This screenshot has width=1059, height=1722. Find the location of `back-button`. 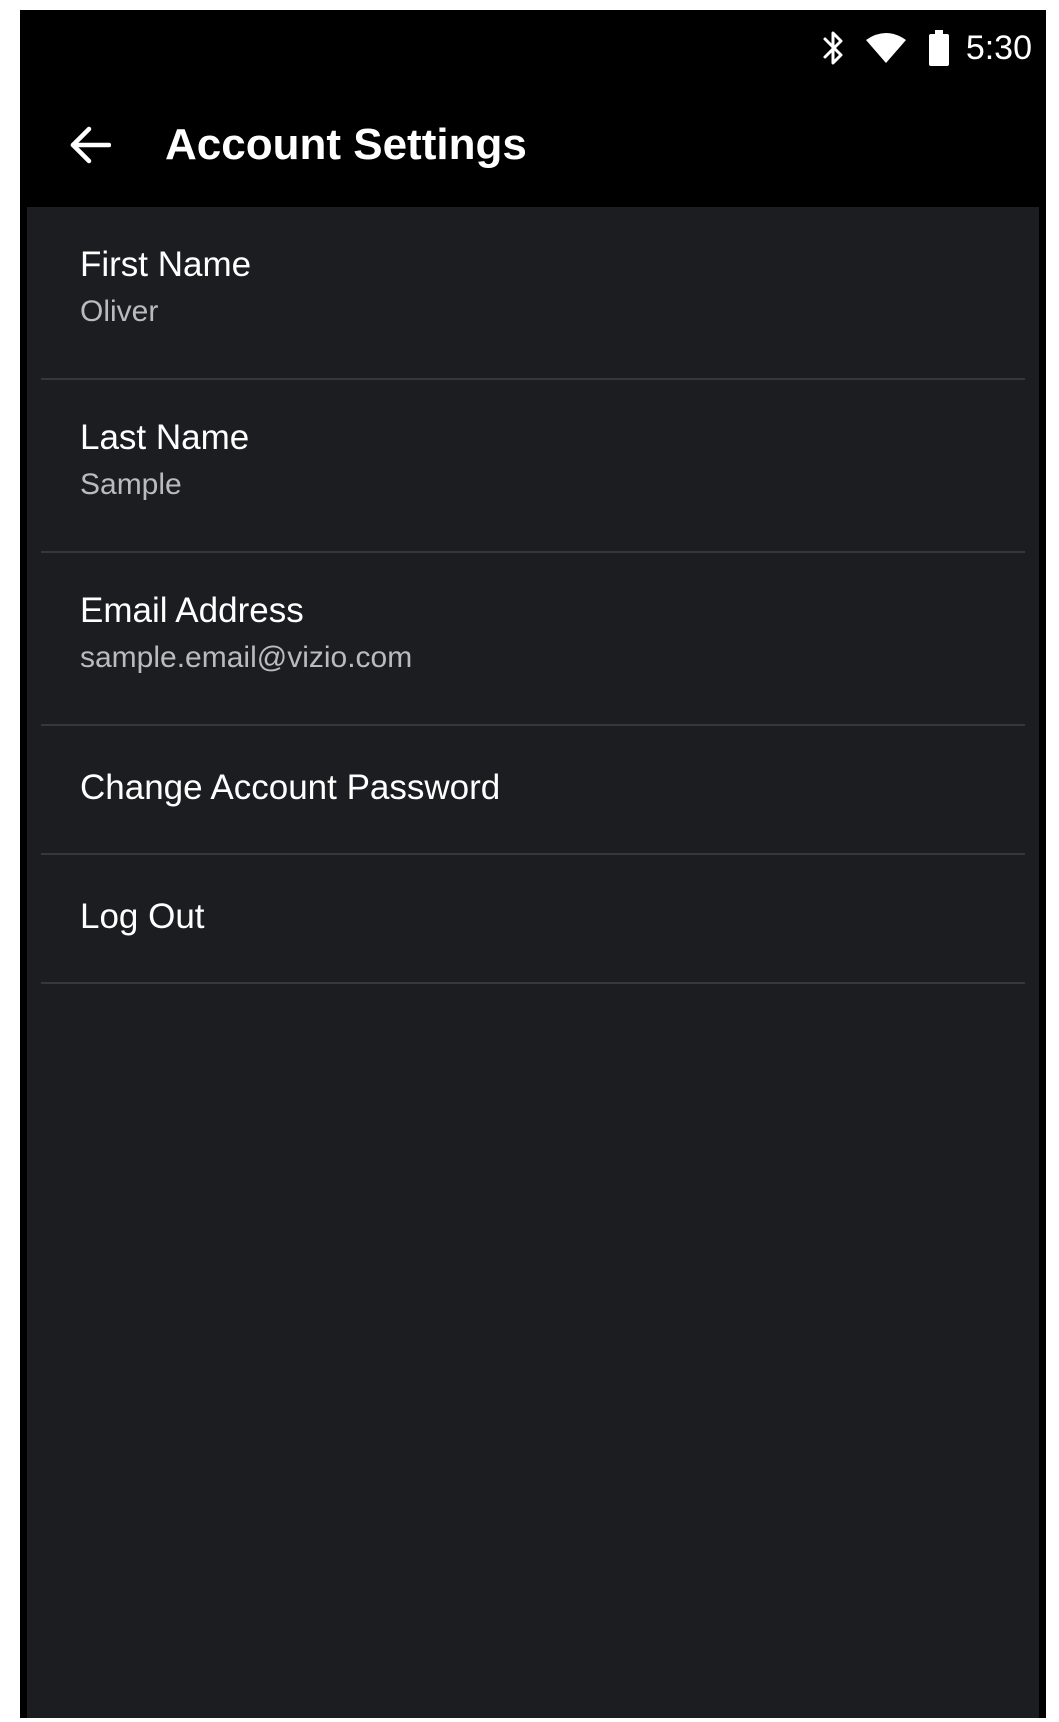

back-button is located at coordinates (90, 145).